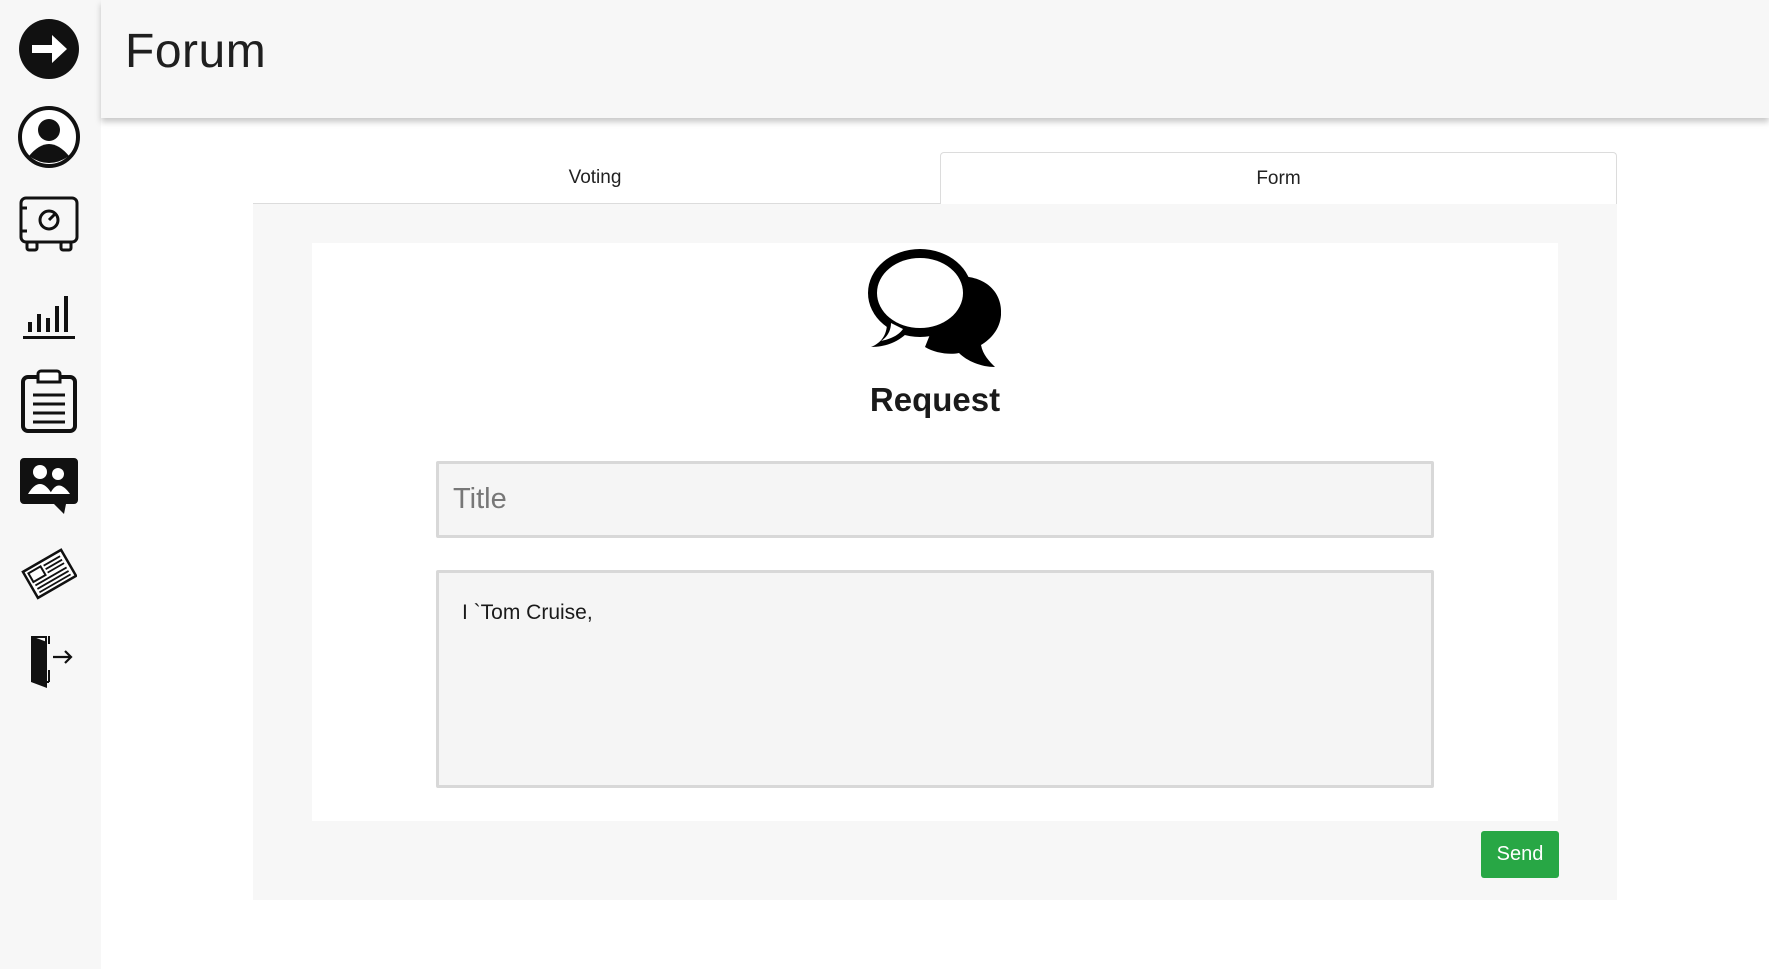 This screenshot has height=969, width=1769. What do you see at coordinates (49, 49) in the screenshot?
I see `arrow-right-circle-icon` at bounding box center [49, 49].